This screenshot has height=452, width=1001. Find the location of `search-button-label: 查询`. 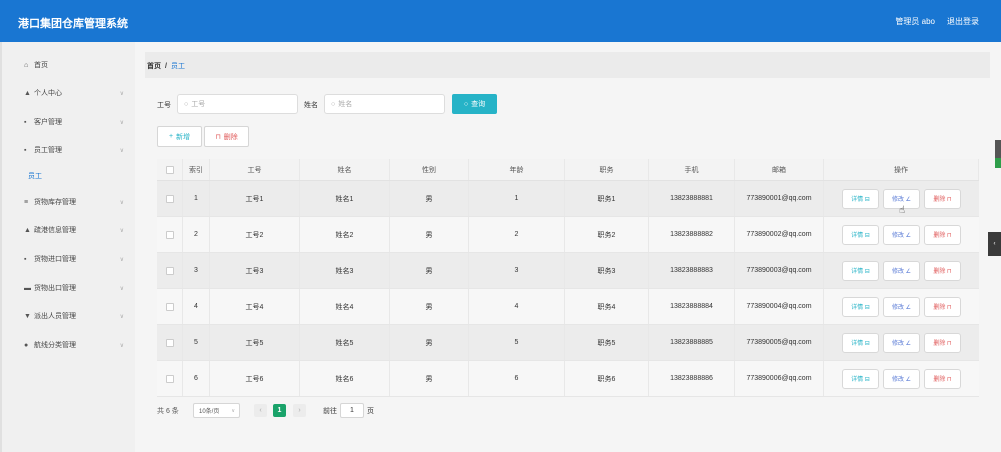

search-button-label: 查询 is located at coordinates (478, 104).